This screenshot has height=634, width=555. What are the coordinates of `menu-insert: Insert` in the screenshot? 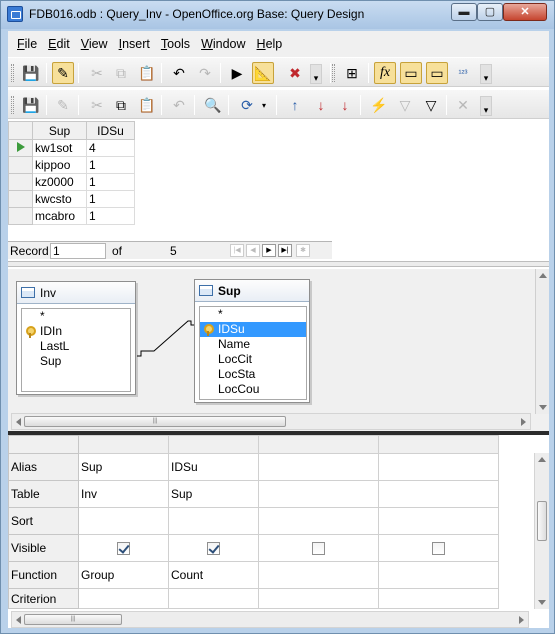 It's located at (134, 44).